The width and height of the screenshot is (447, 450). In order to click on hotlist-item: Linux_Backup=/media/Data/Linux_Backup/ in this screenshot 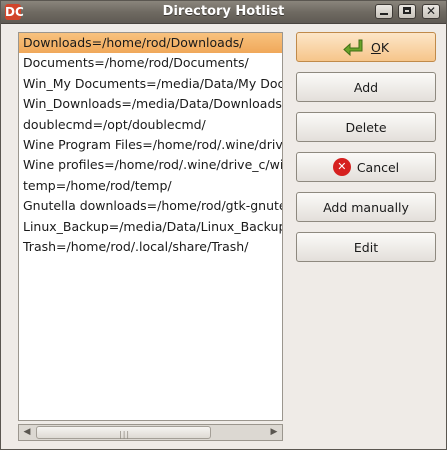, I will do `click(150, 227)`.